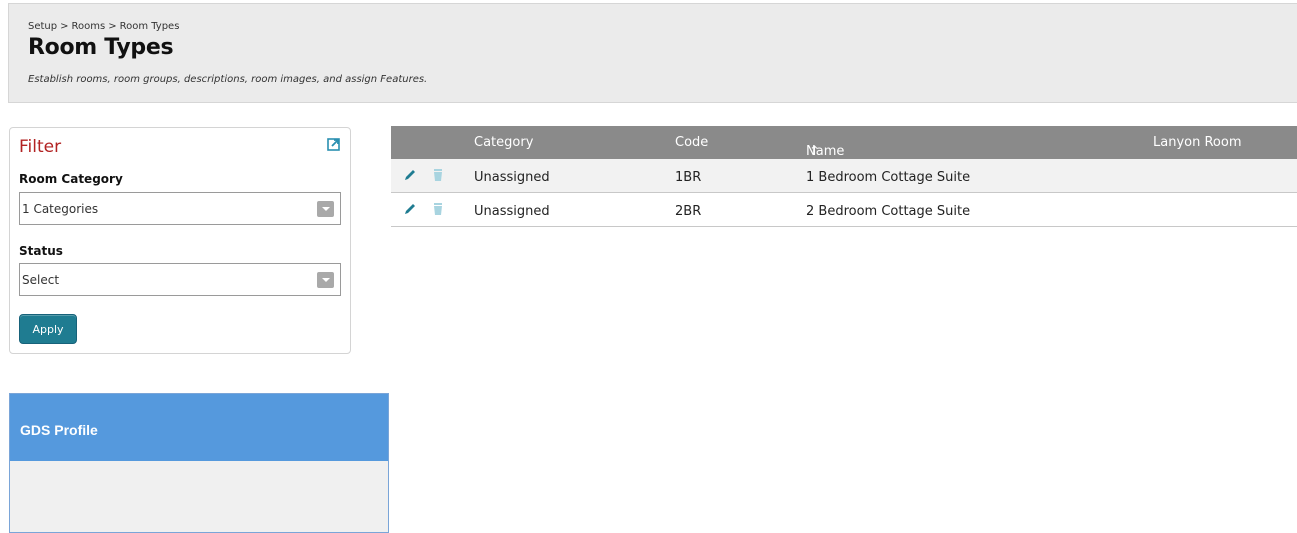 This screenshot has width=1297, height=533. Describe the element at coordinates (691, 142) in the screenshot. I see `column-header-code: Code` at that location.